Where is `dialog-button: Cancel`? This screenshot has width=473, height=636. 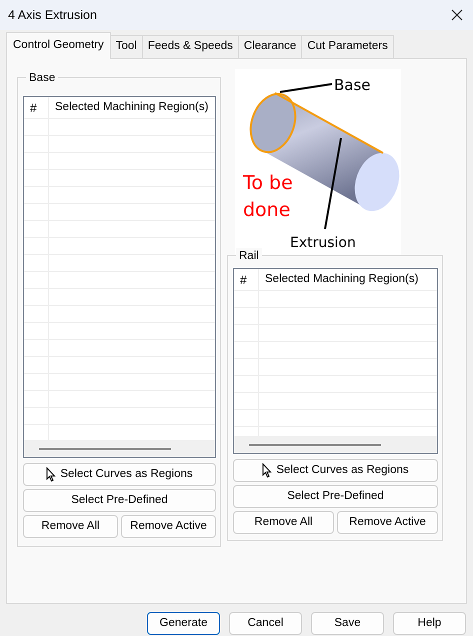 dialog-button: Cancel is located at coordinates (265, 623).